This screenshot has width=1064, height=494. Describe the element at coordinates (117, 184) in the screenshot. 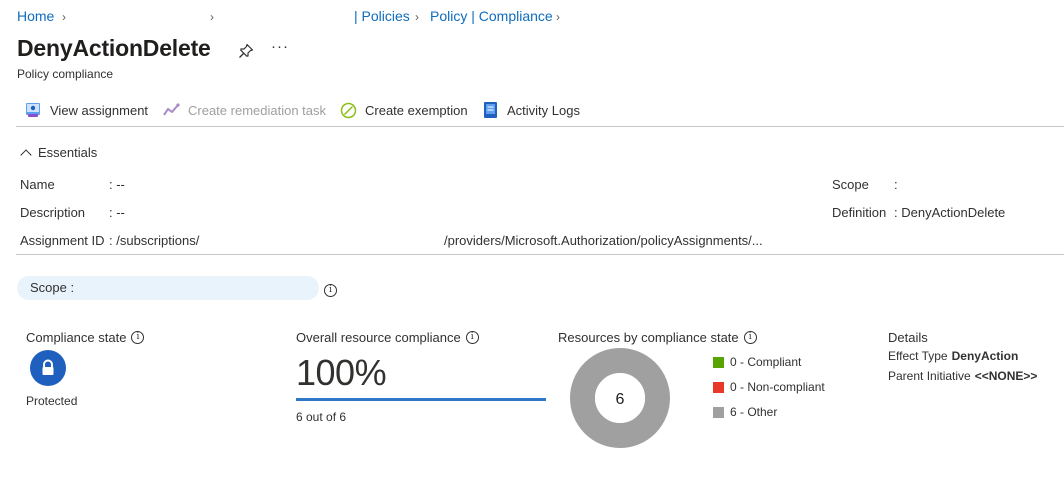

I see `name-value: : --` at that location.